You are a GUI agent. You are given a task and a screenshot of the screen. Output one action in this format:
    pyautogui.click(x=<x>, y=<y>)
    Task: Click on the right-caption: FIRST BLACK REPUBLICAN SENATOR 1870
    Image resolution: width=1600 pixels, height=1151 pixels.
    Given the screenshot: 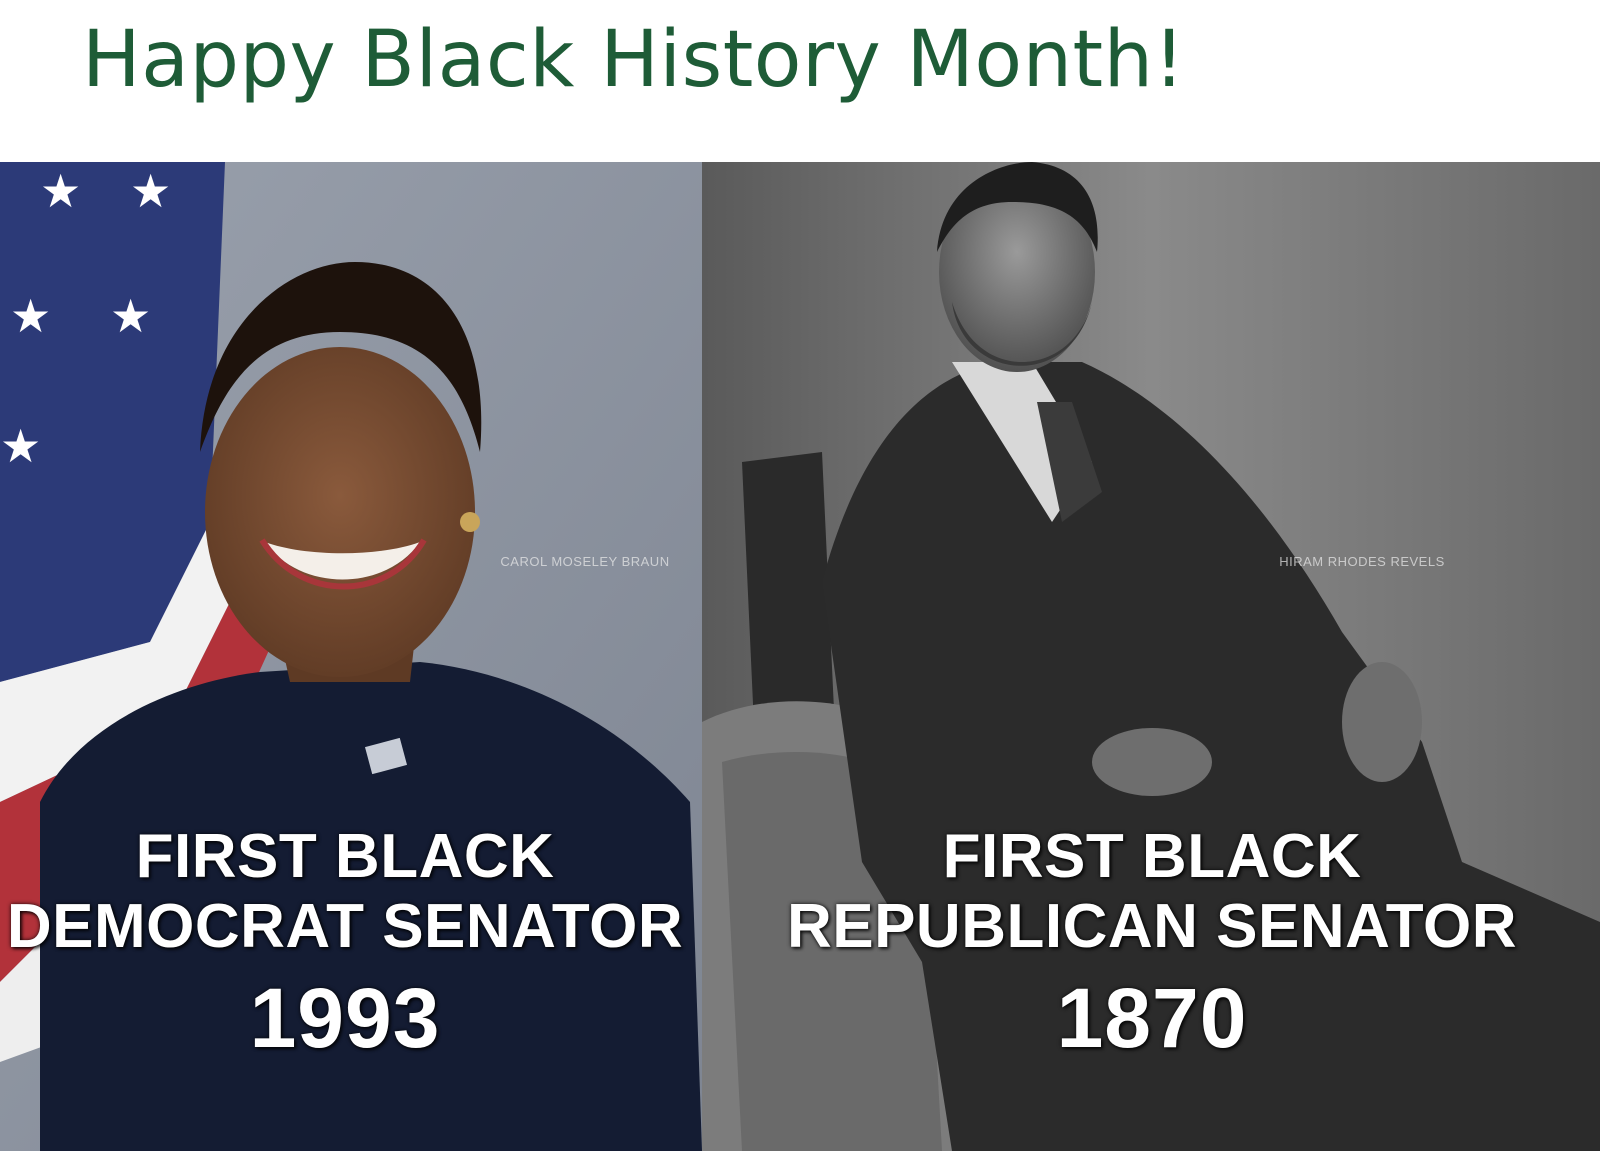 What is the action you would take?
    pyautogui.click(x=1152, y=945)
    